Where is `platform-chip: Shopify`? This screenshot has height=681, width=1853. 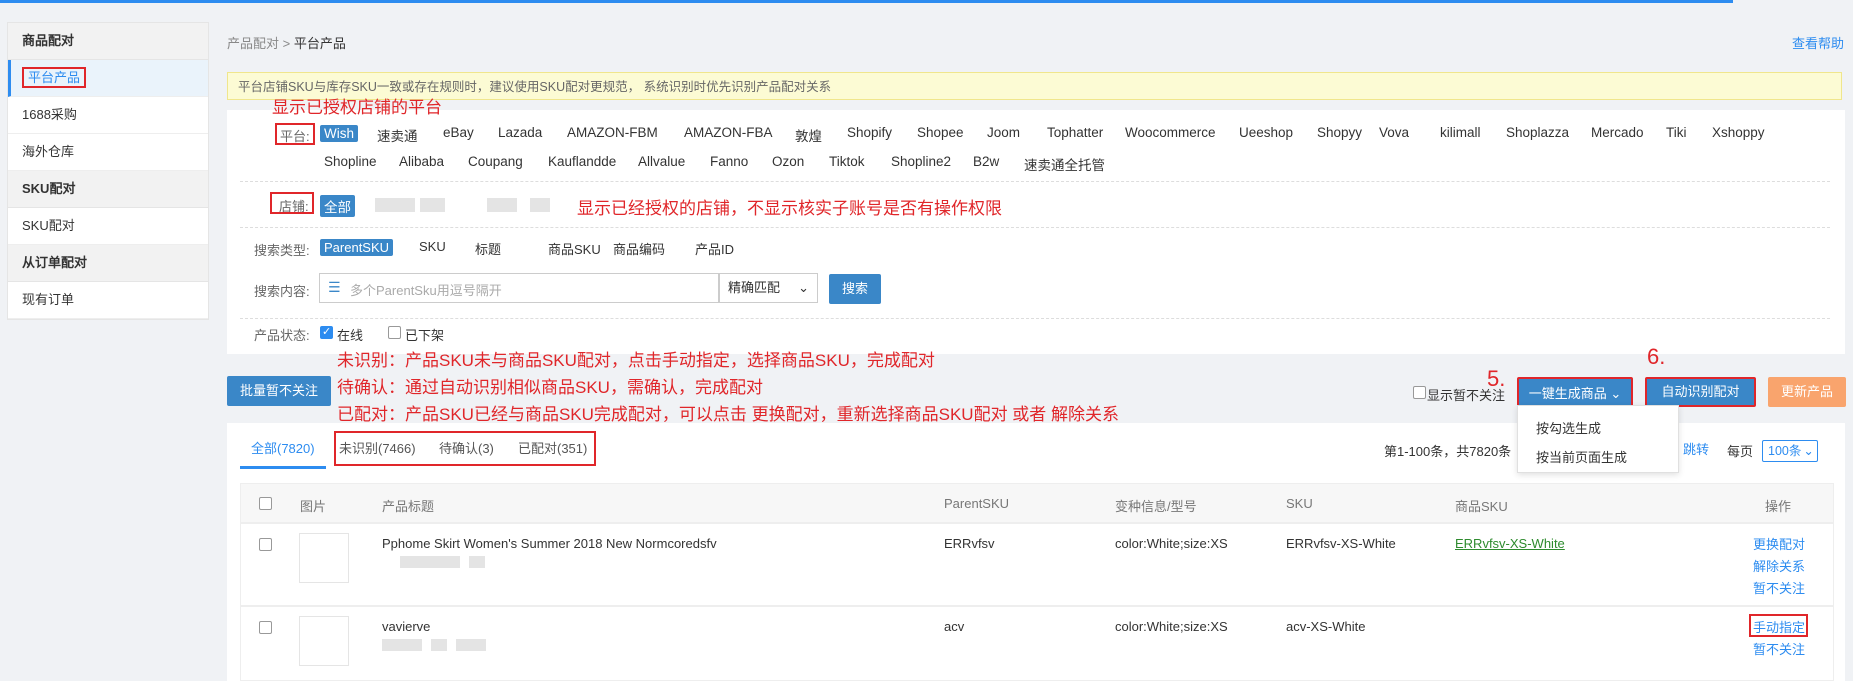 platform-chip: Shopify is located at coordinates (869, 132).